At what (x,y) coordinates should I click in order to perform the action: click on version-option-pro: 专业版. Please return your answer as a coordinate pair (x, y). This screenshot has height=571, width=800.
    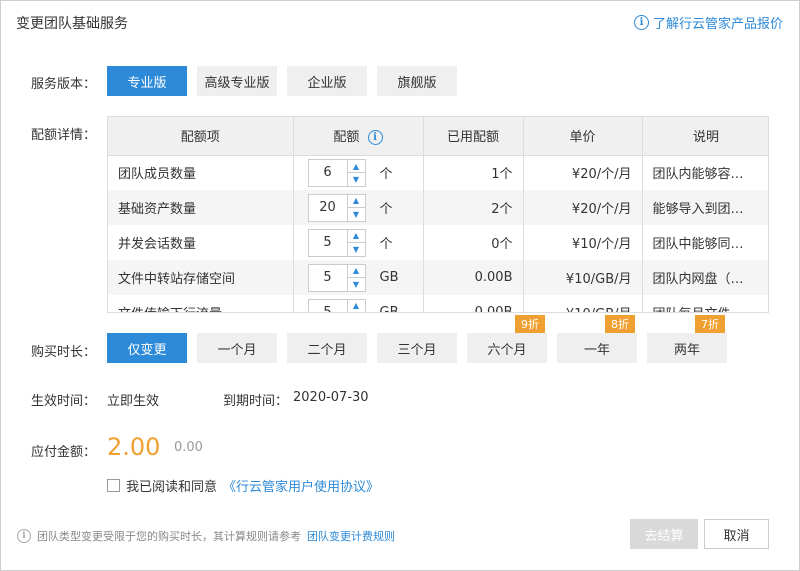
    Looking at the image, I should click on (147, 81).